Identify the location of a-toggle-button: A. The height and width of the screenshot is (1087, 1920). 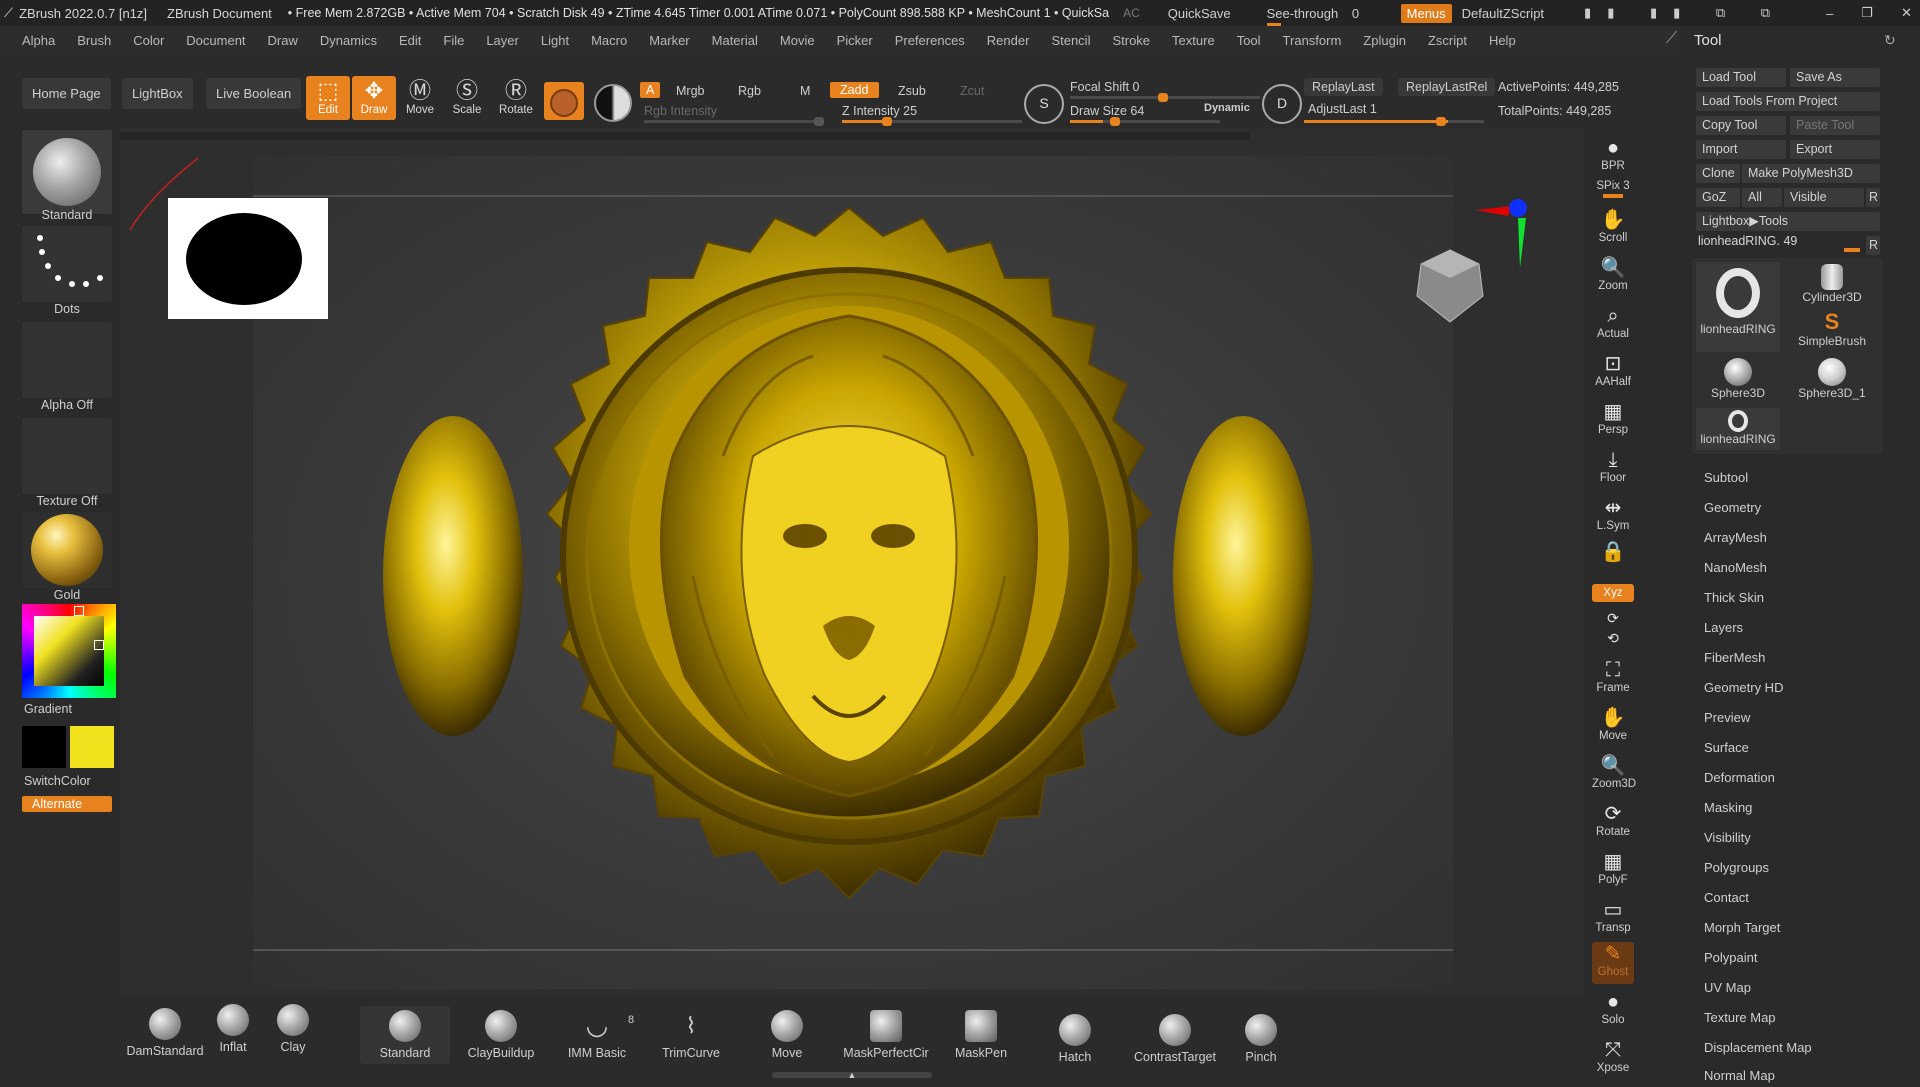
(650, 90).